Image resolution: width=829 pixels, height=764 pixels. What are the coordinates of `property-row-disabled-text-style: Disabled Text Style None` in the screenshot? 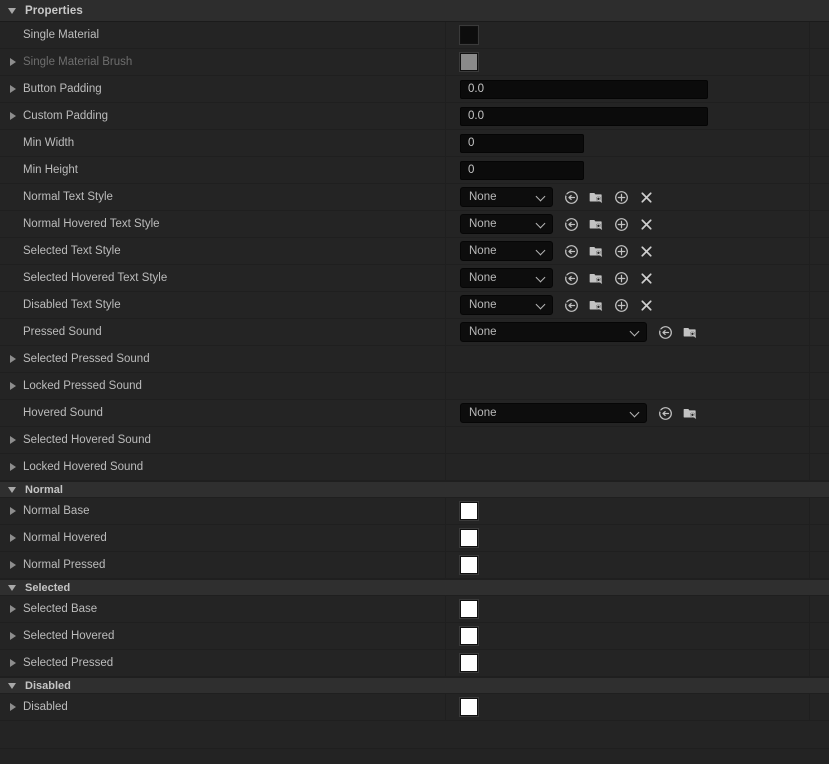 It's located at (414, 305).